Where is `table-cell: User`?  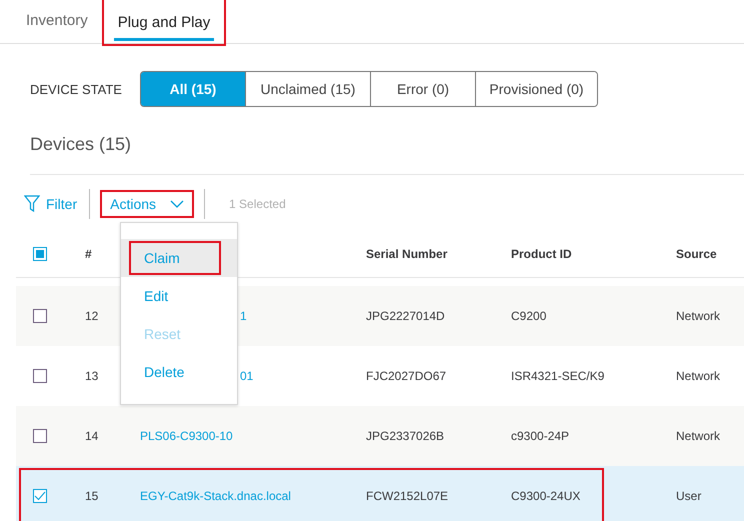 table-cell: User is located at coordinates (689, 496).